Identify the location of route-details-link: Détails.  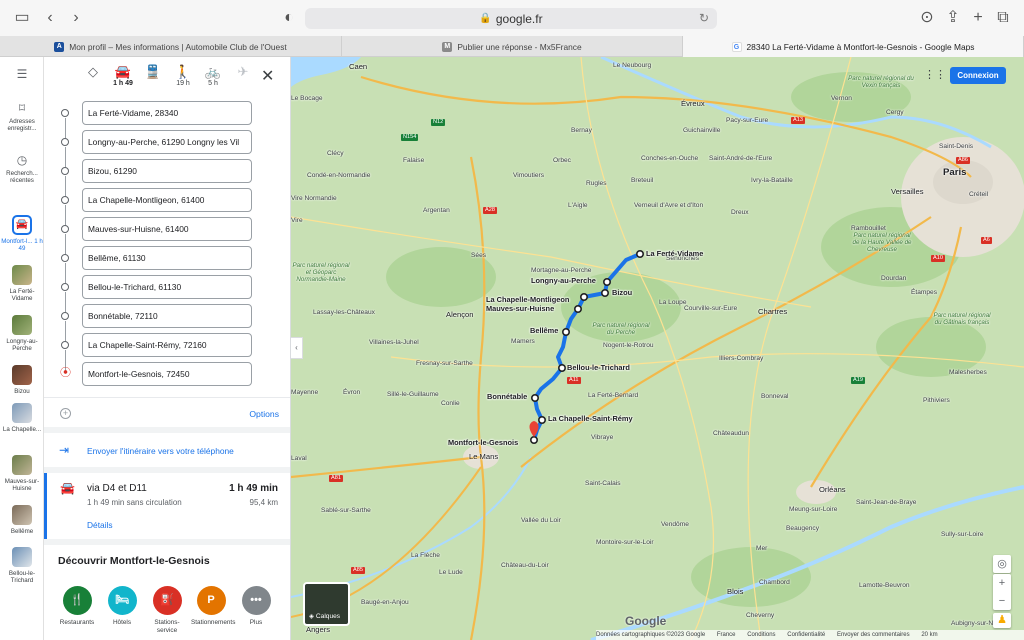
(100, 525).